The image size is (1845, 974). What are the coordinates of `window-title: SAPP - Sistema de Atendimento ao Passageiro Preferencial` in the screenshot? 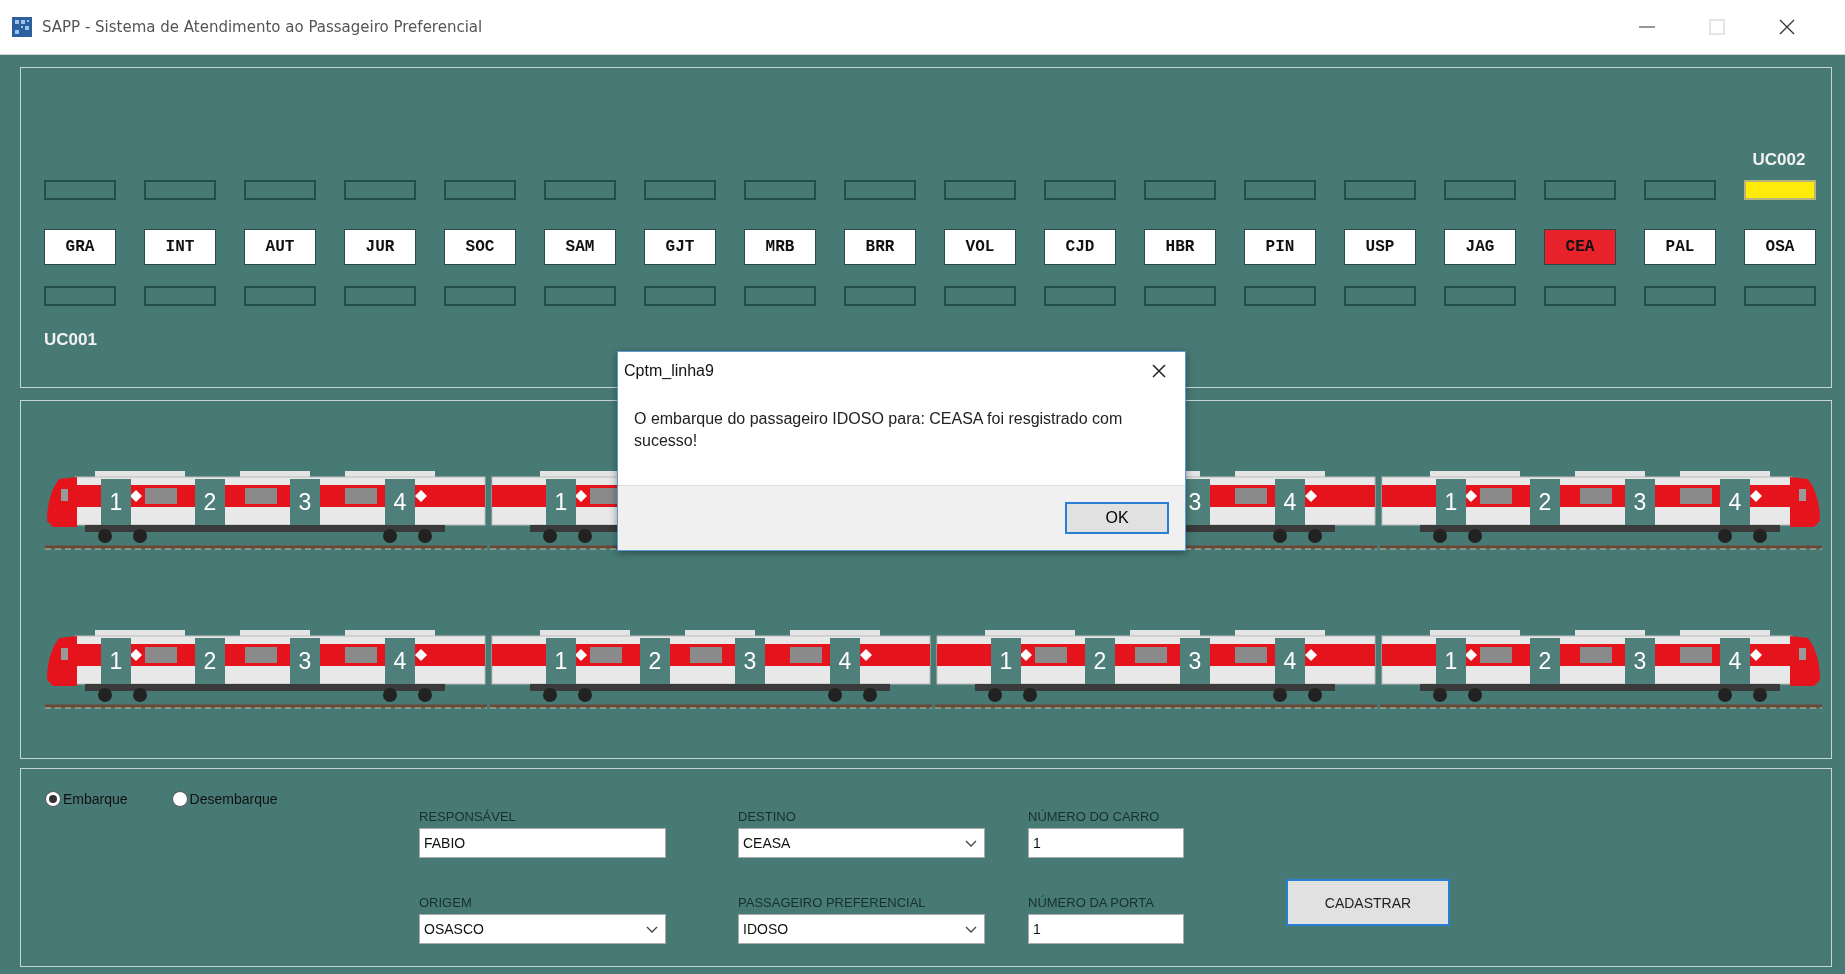 It's located at (263, 27).